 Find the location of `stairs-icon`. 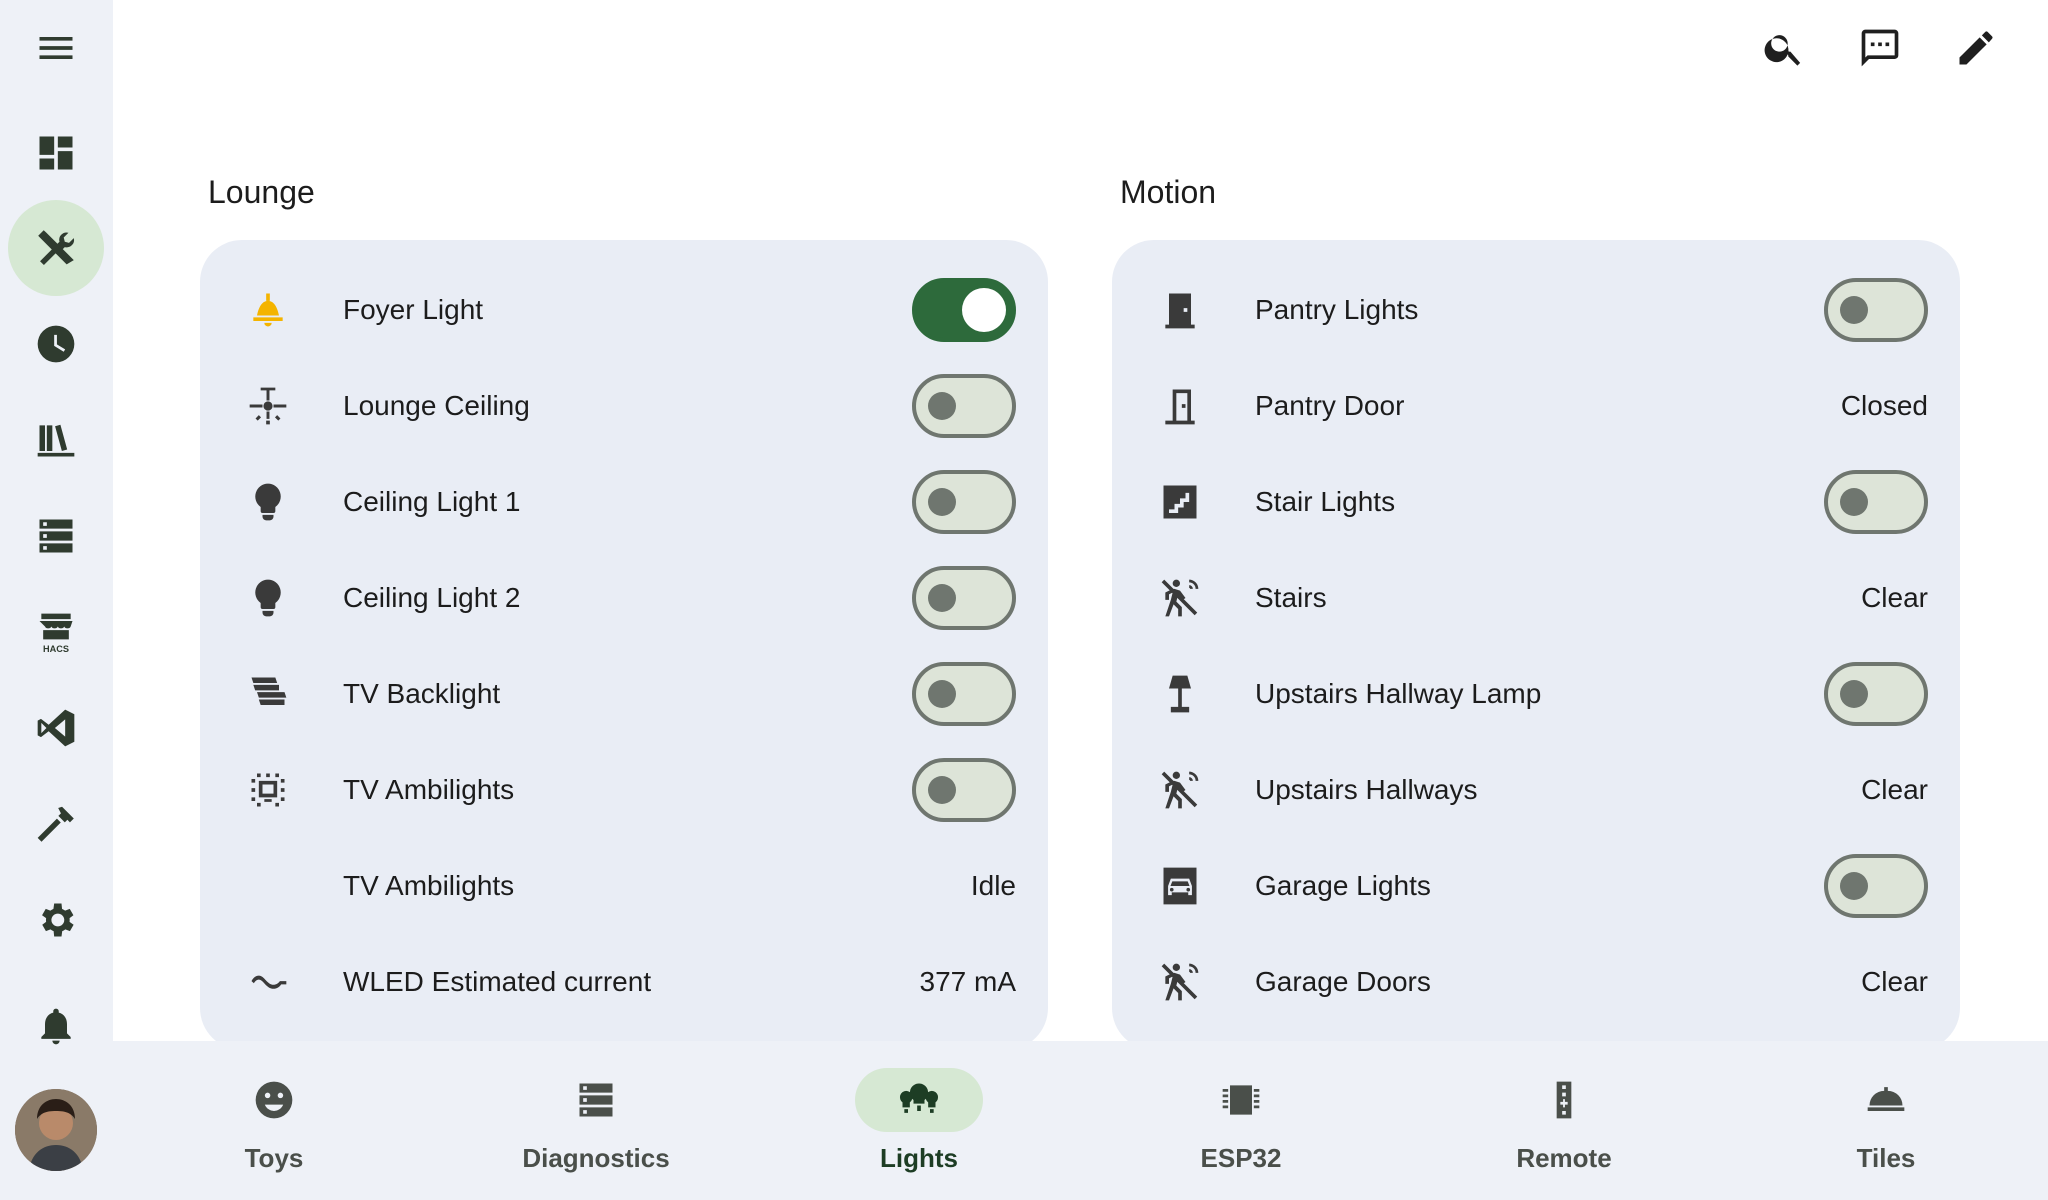

stairs-icon is located at coordinates (1180, 502).